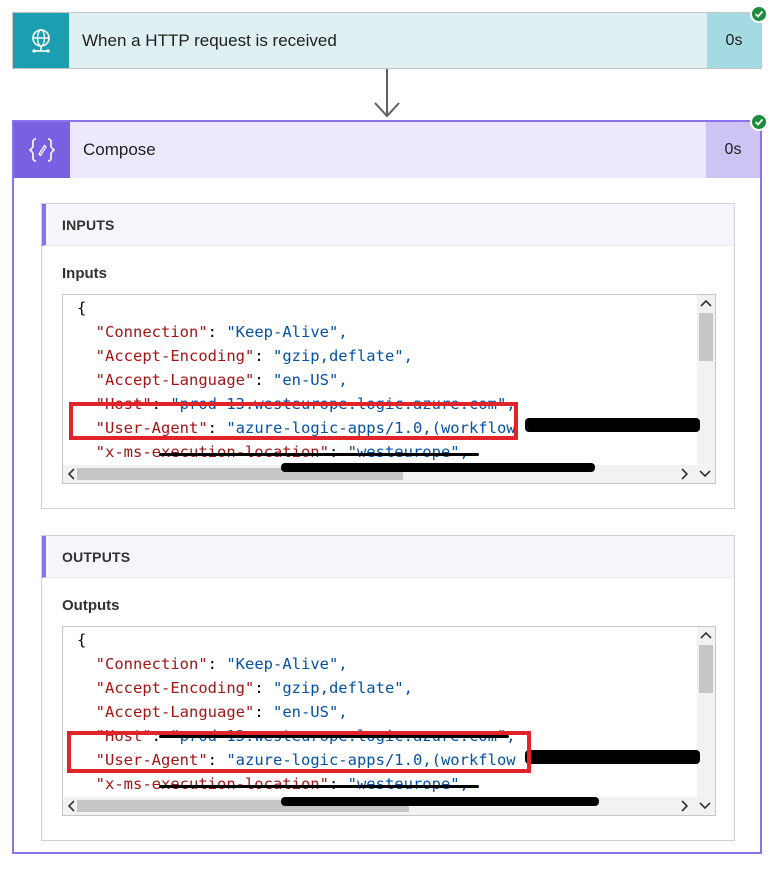 This screenshot has height=874, width=780. I want to click on curly-braces-icon, so click(42, 150).